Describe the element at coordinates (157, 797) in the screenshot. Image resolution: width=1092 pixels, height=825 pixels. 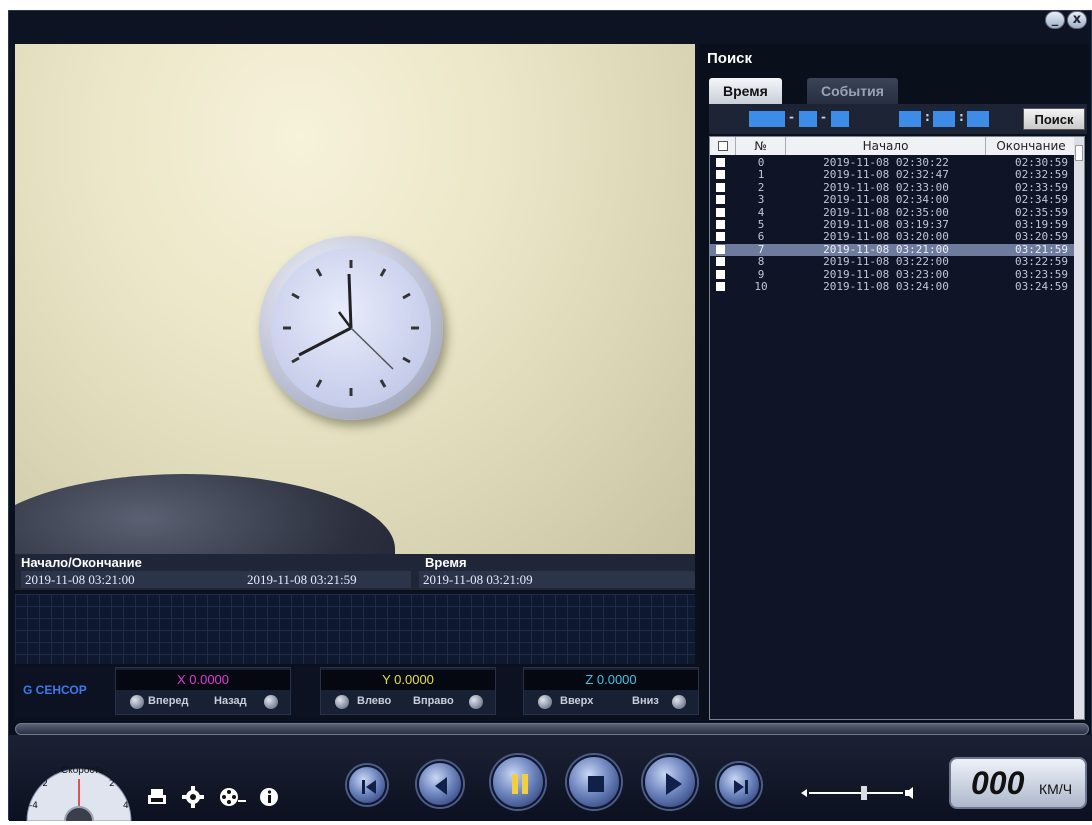
I see `print-icon` at that location.